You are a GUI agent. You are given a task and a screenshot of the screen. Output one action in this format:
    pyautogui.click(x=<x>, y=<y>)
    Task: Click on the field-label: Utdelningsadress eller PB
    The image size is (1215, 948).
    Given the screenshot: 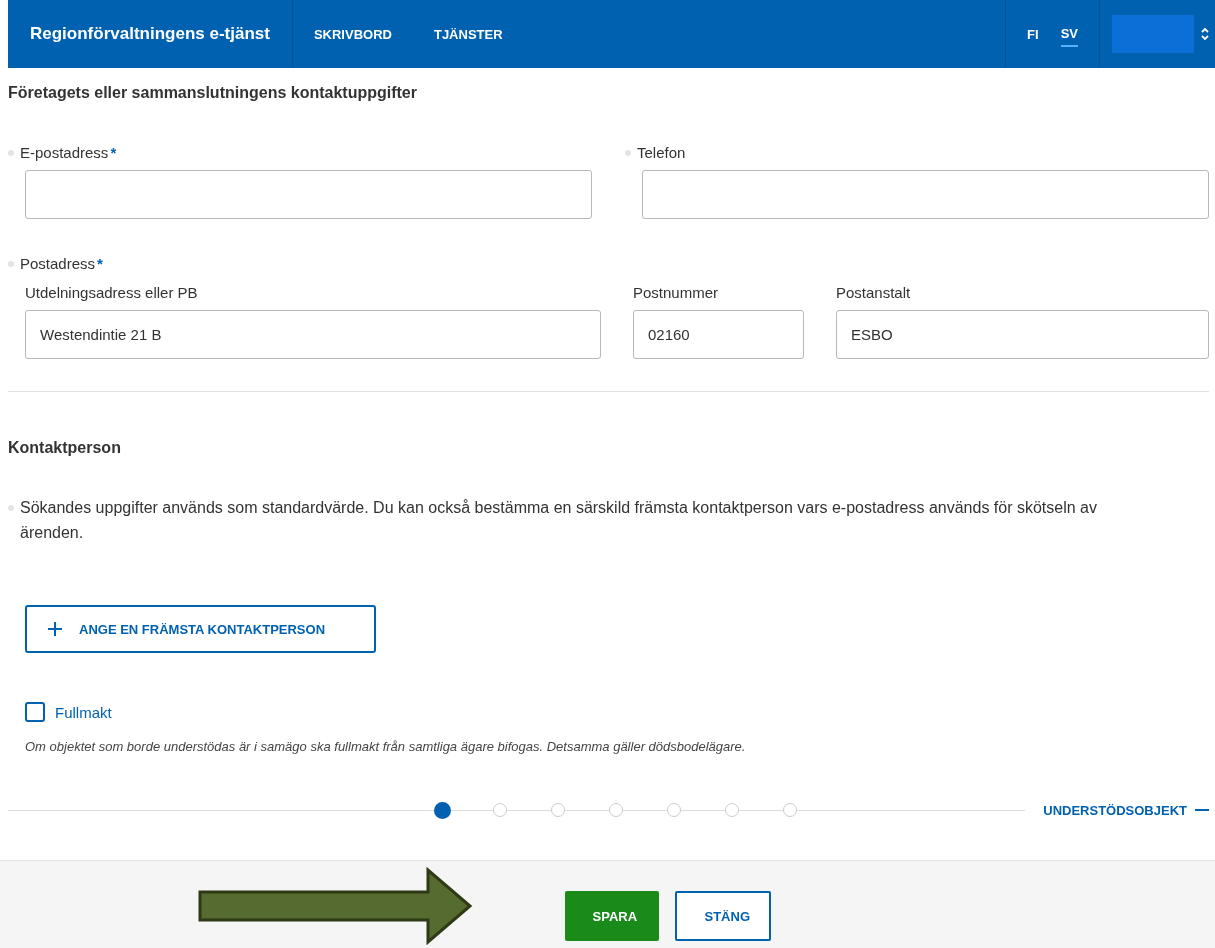 What is the action you would take?
    pyautogui.click(x=112, y=292)
    